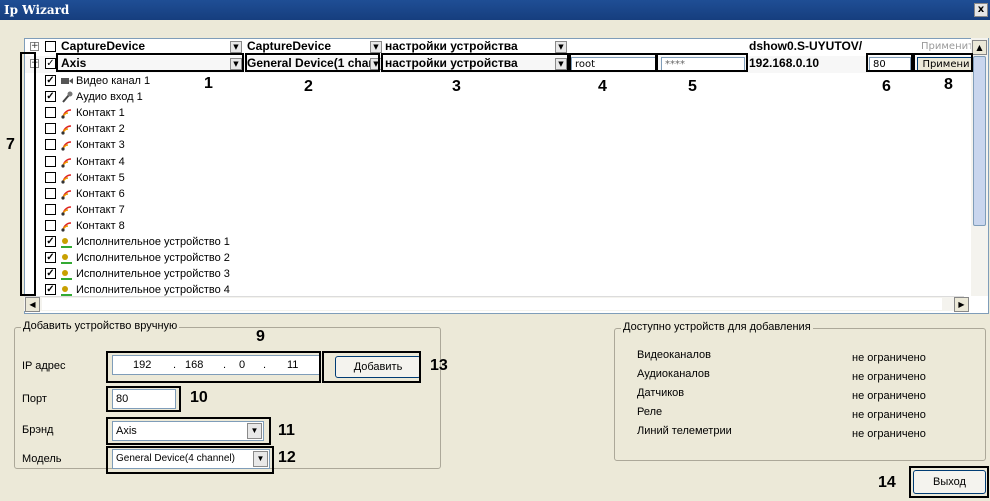  What do you see at coordinates (10, 144) in the screenshot?
I see `callout-7: 7` at bounding box center [10, 144].